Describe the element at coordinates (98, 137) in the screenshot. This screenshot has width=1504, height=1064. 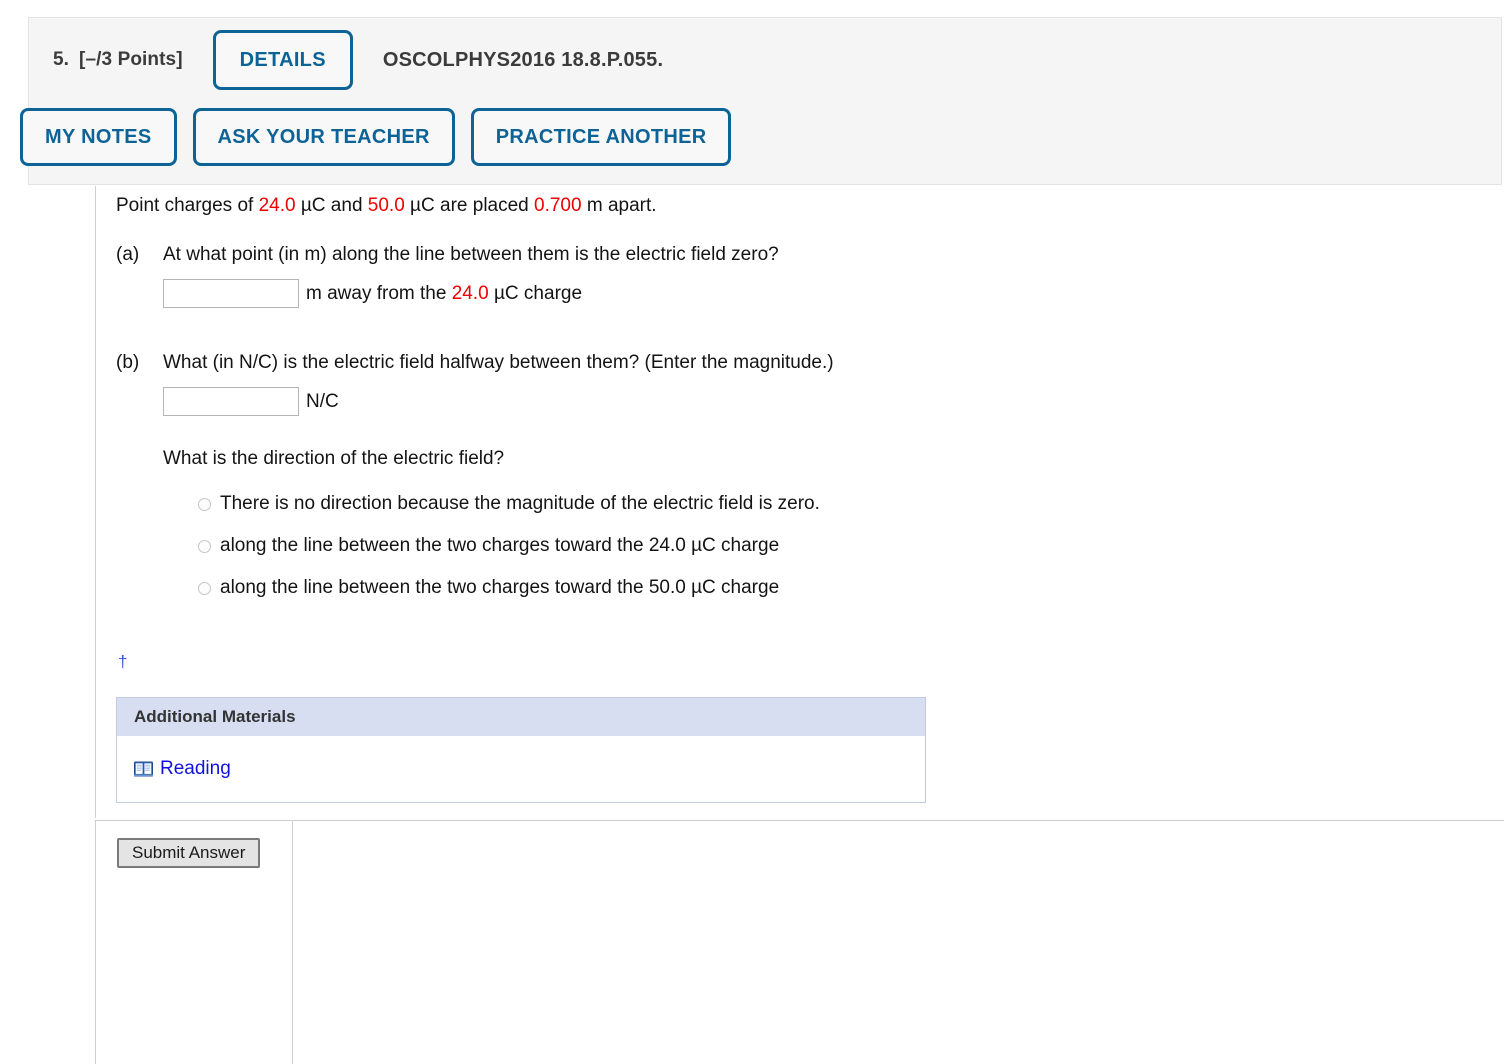
I see `my-notes-button: MY NOTES` at that location.